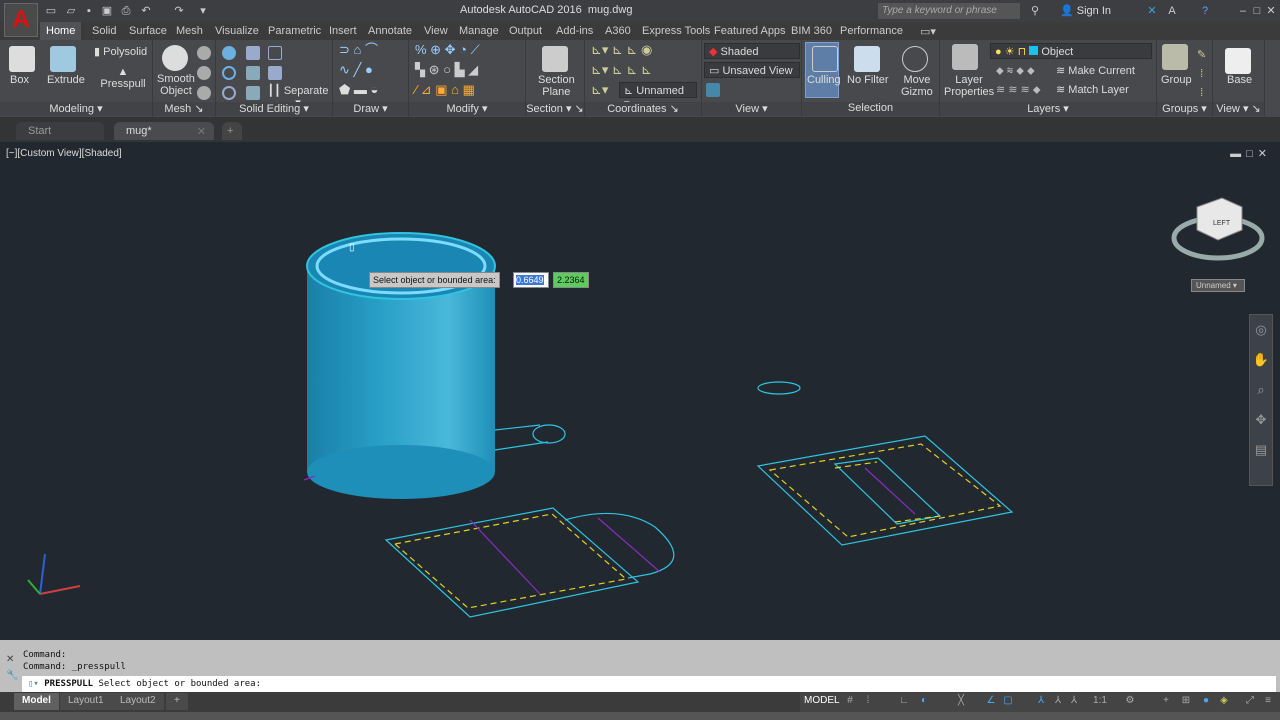 The width and height of the screenshot is (1280, 720). What do you see at coordinates (1218, 285) in the screenshot?
I see `ucs-menu: Unnamed ▾` at bounding box center [1218, 285].